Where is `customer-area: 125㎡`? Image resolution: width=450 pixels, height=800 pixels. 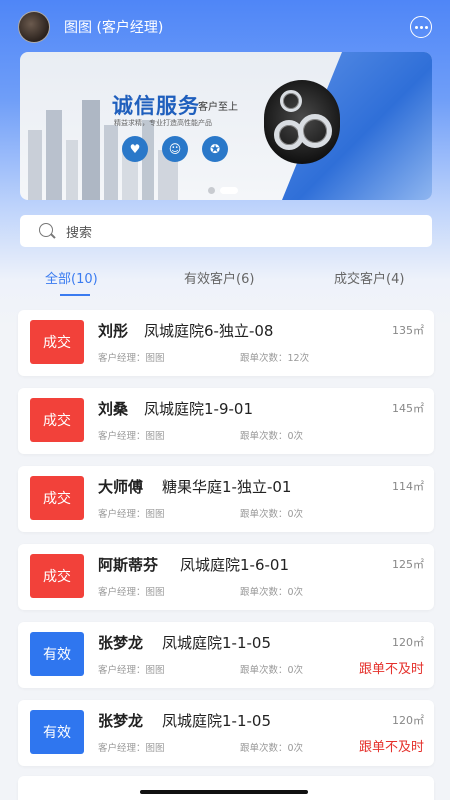
customer-area: 125㎡ is located at coordinates (408, 564).